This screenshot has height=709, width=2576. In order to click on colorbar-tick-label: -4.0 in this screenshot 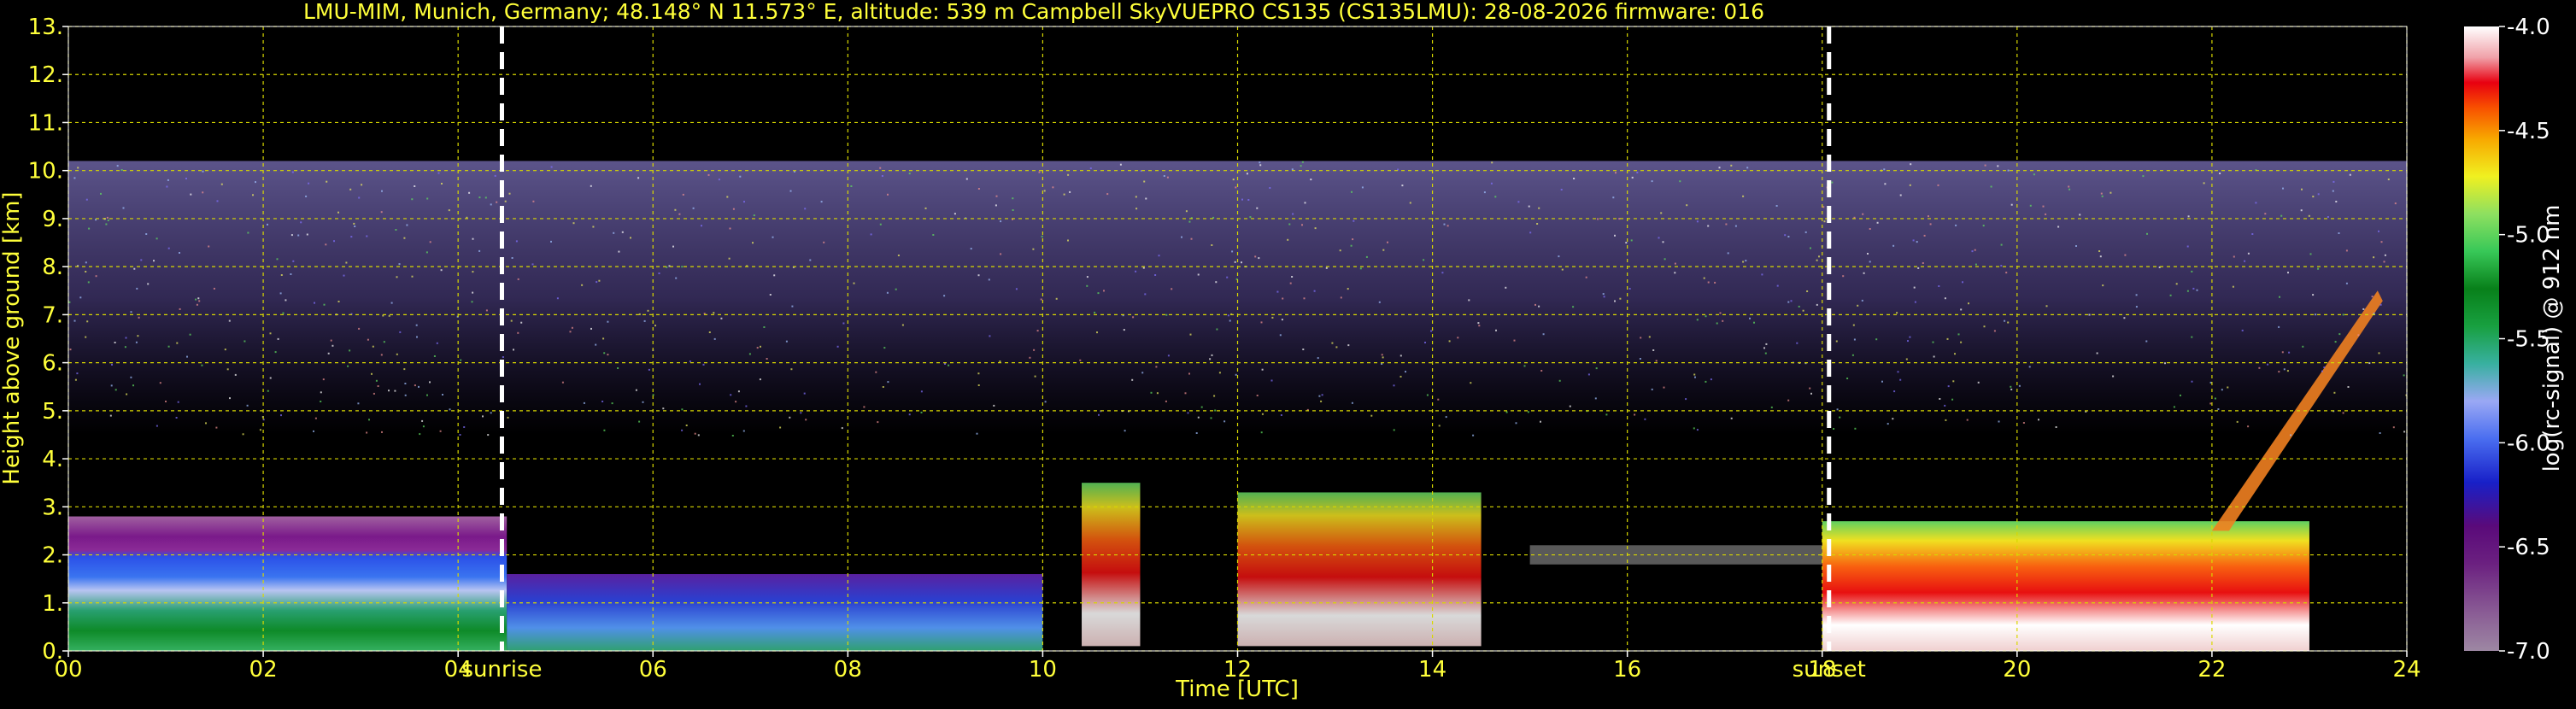, I will do `click(2528, 27)`.